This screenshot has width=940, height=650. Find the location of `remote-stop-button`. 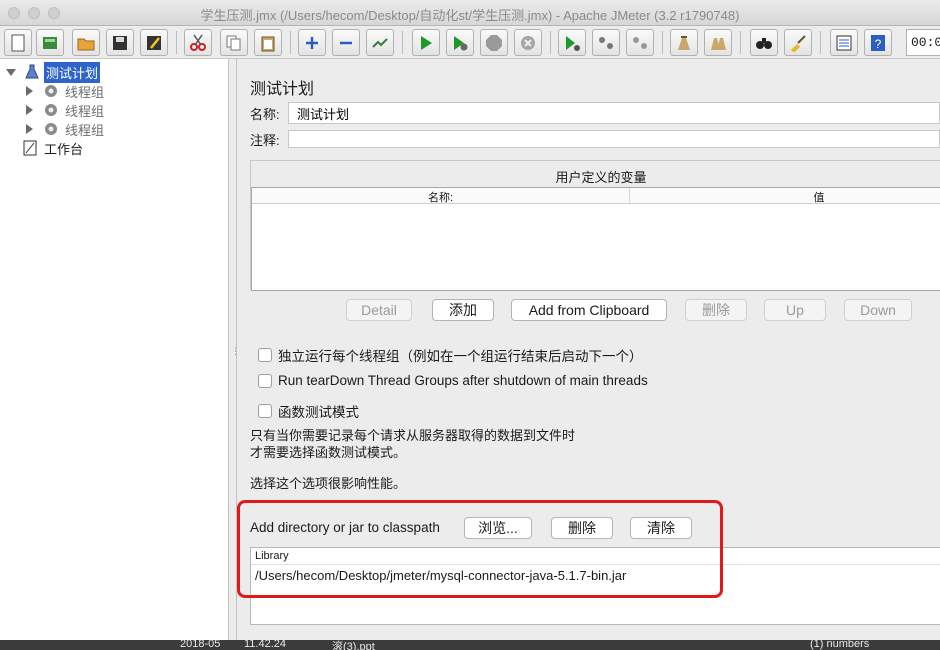

remote-stop-button is located at coordinates (606, 42).